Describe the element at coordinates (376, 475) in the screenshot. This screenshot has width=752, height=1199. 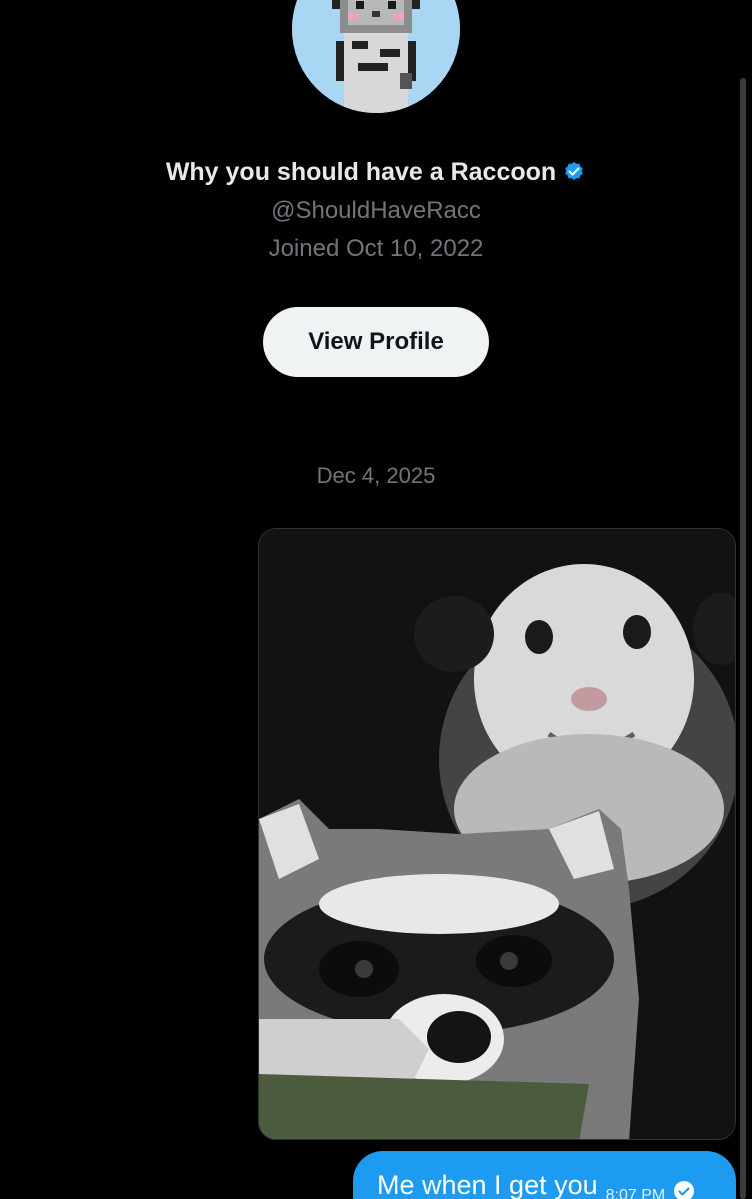
I see `date-separator: Dec 4, 2025` at that location.